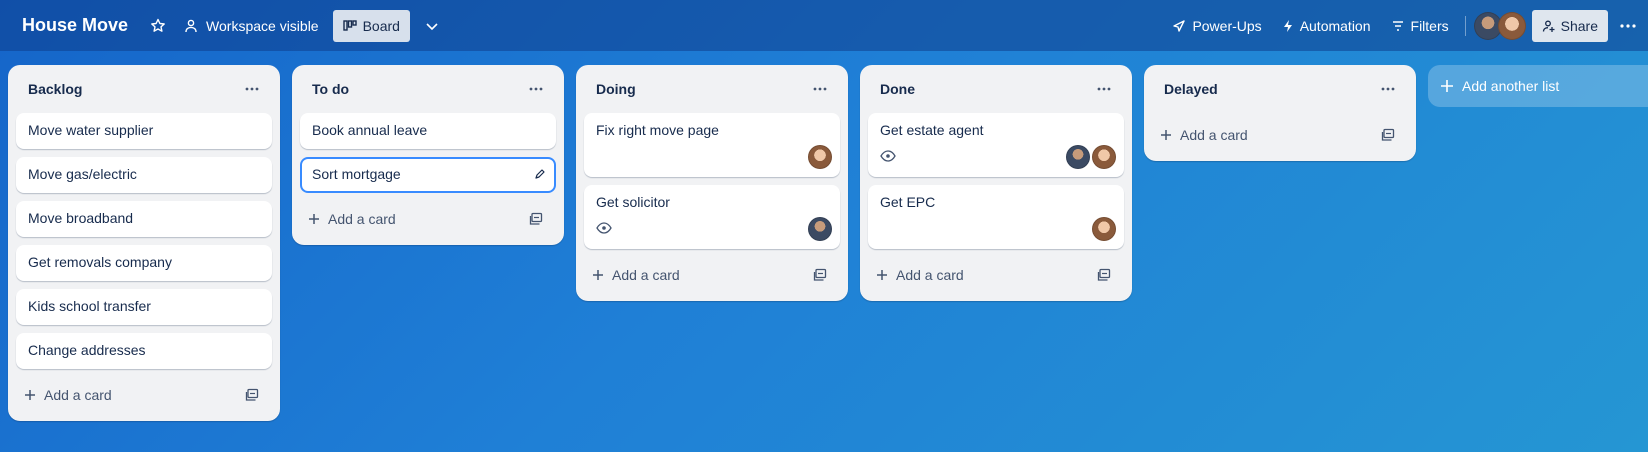 The image size is (1648, 452). What do you see at coordinates (1429, 25) in the screenshot?
I see `filters-label: Filters` at bounding box center [1429, 25].